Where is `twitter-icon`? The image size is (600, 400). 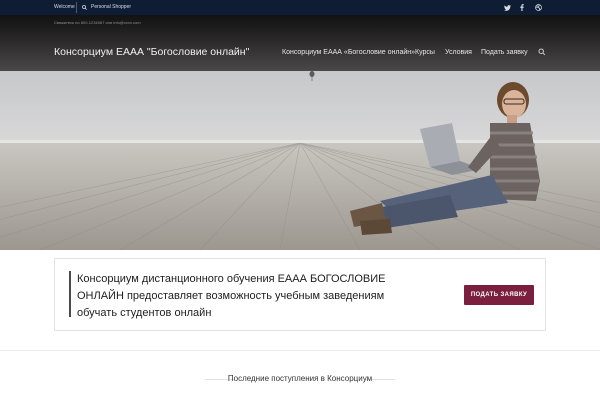 twitter-icon is located at coordinates (507, 7).